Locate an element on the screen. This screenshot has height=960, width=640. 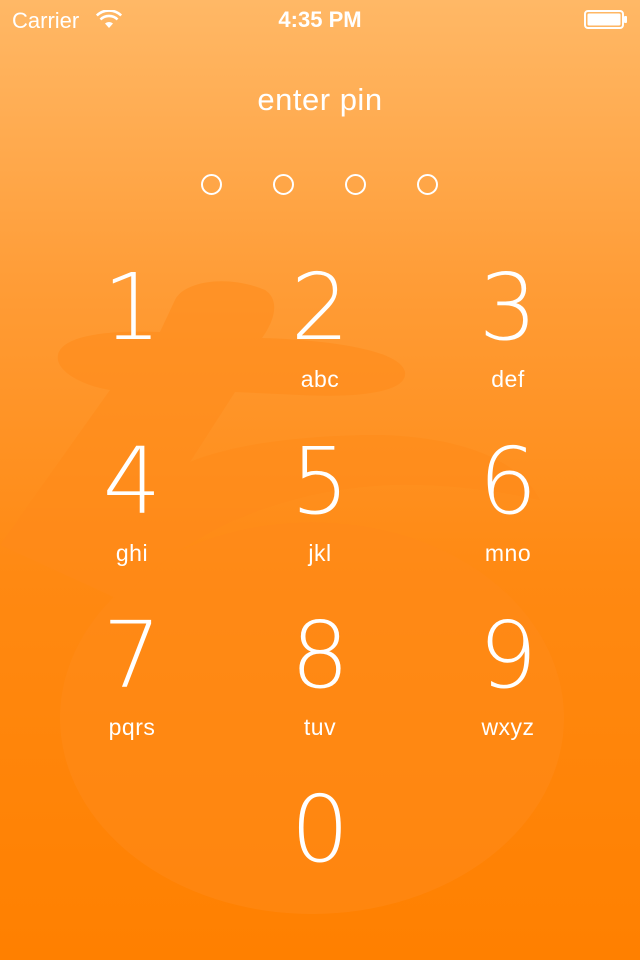
key-4: 4 ghi is located at coordinates (132, 506).